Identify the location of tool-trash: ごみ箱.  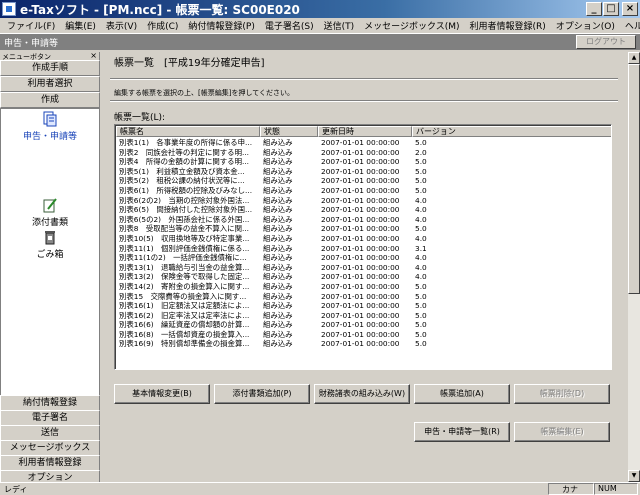
(50, 244).